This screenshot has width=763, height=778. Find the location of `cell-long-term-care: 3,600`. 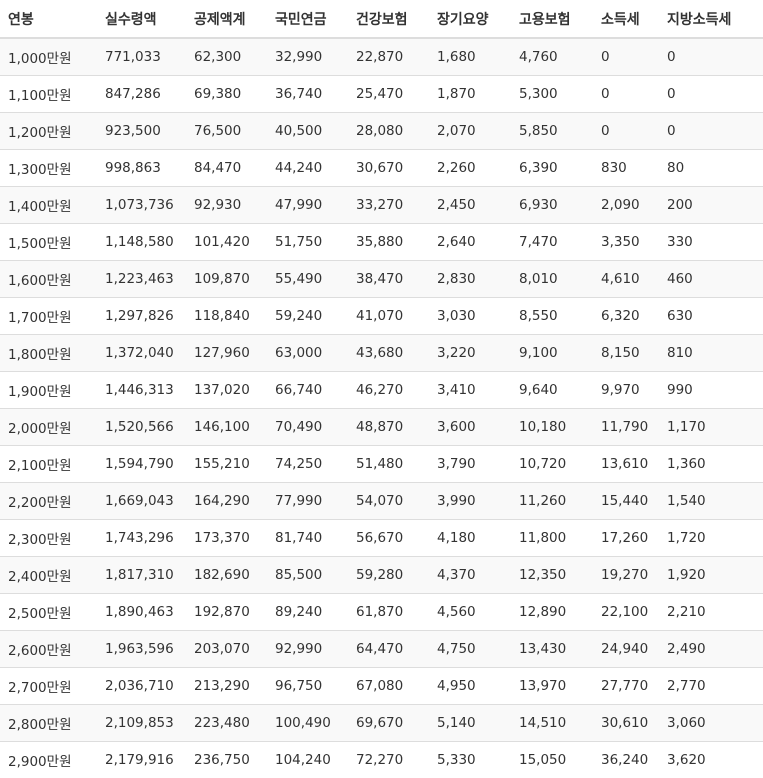

cell-long-term-care: 3,600 is located at coordinates (478, 426).